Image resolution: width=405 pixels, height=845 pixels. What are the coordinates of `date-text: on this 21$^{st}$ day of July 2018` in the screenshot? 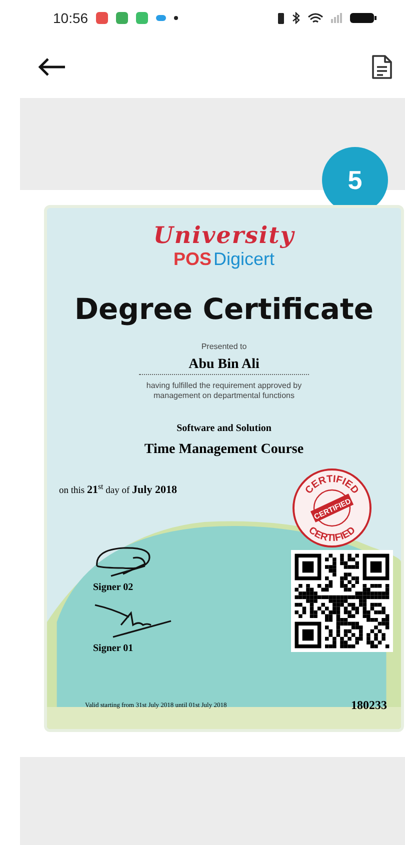 It's located at (118, 489).